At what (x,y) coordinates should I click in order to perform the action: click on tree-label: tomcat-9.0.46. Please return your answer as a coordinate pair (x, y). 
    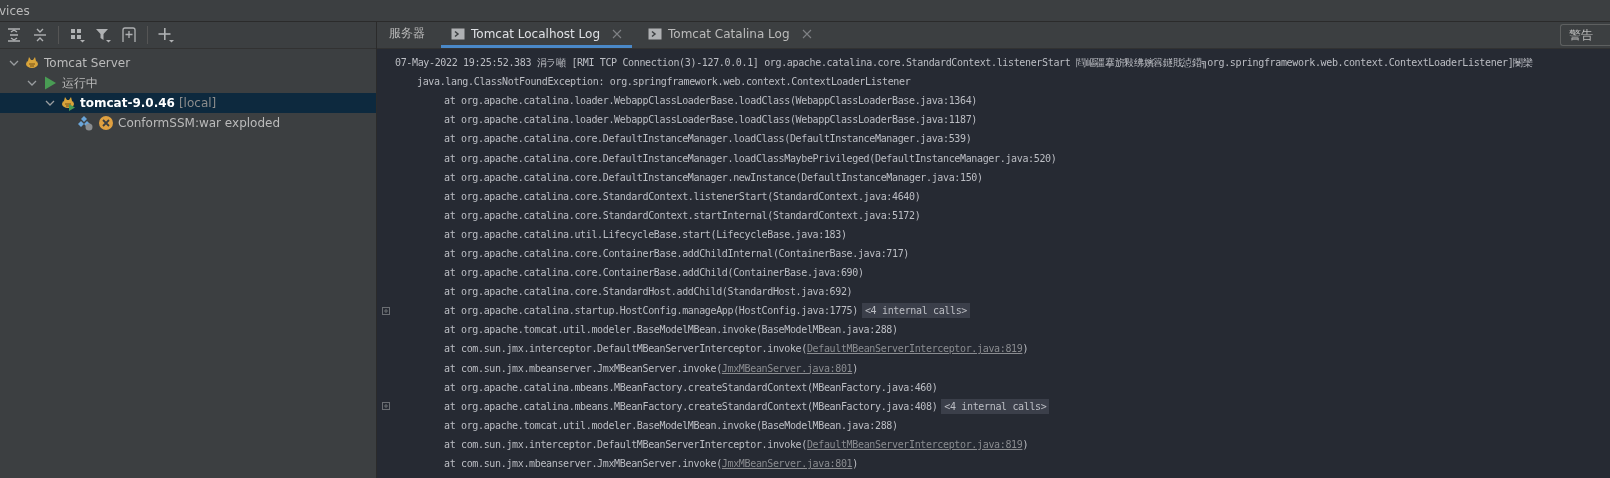
    Looking at the image, I should click on (127, 103).